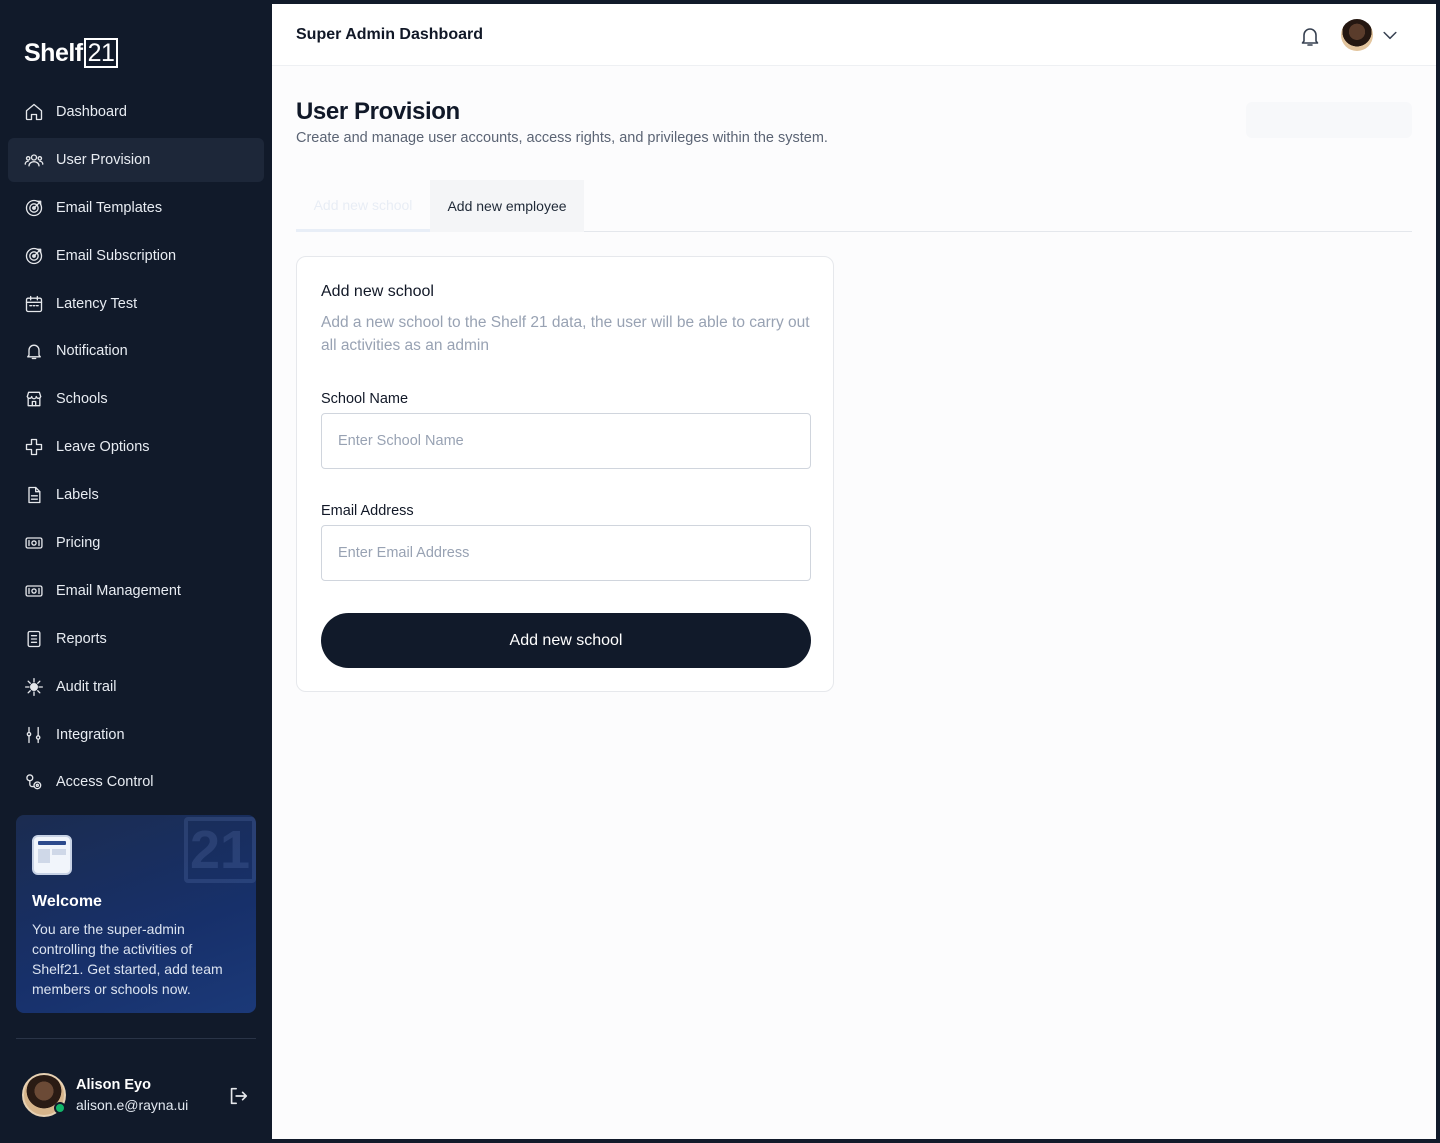 This screenshot has height=1143, width=1440. What do you see at coordinates (34, 447) in the screenshot?
I see `plus-cross-icon` at bounding box center [34, 447].